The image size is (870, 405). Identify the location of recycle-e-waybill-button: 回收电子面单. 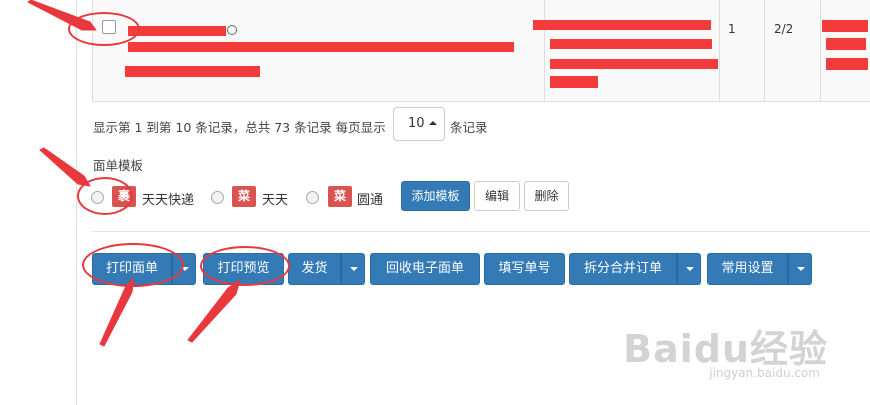
(425, 269).